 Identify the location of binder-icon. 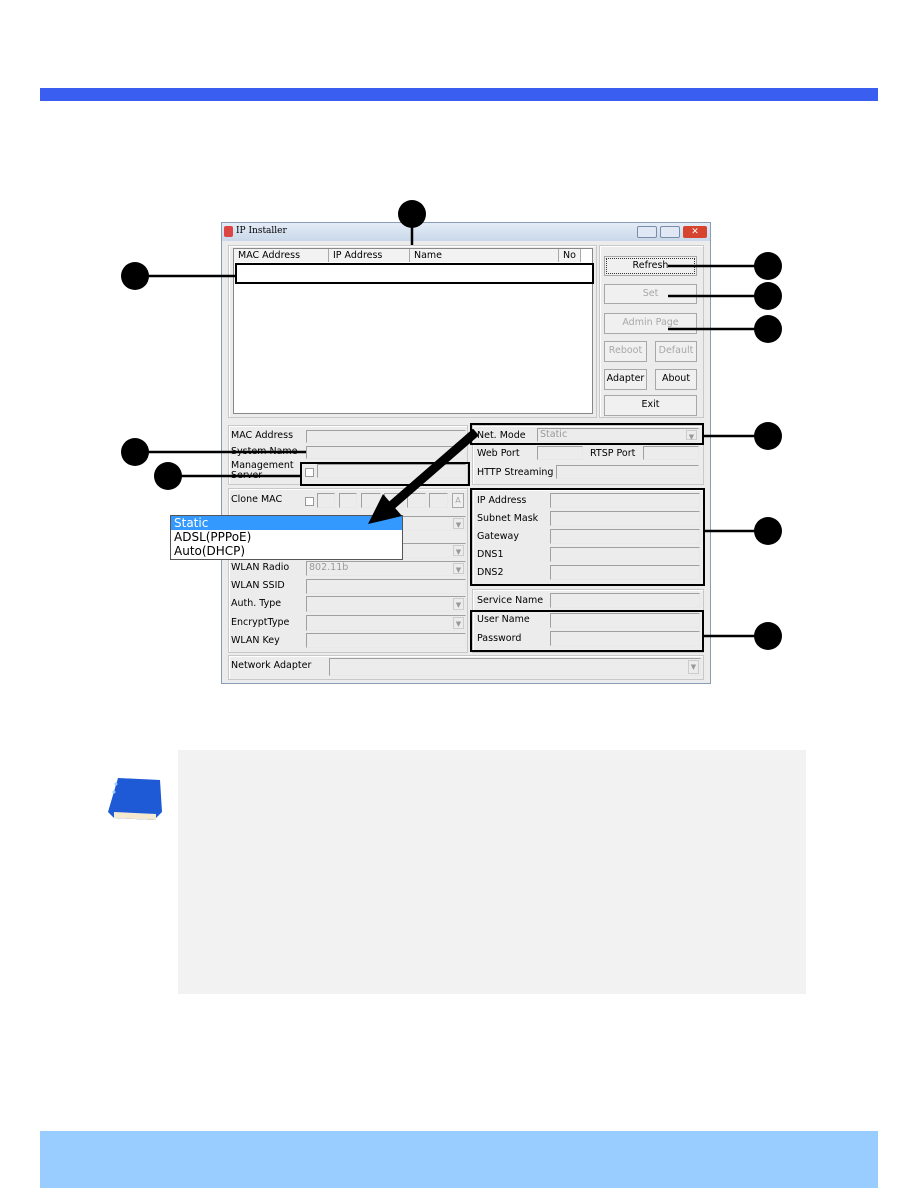
(135, 799).